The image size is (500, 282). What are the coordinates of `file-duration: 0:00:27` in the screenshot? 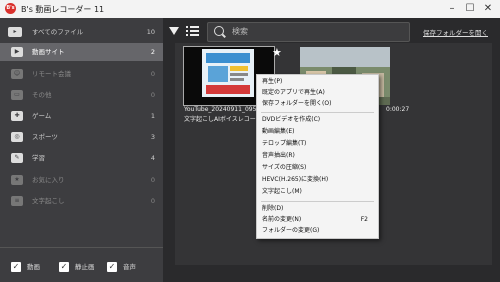 It's located at (398, 109).